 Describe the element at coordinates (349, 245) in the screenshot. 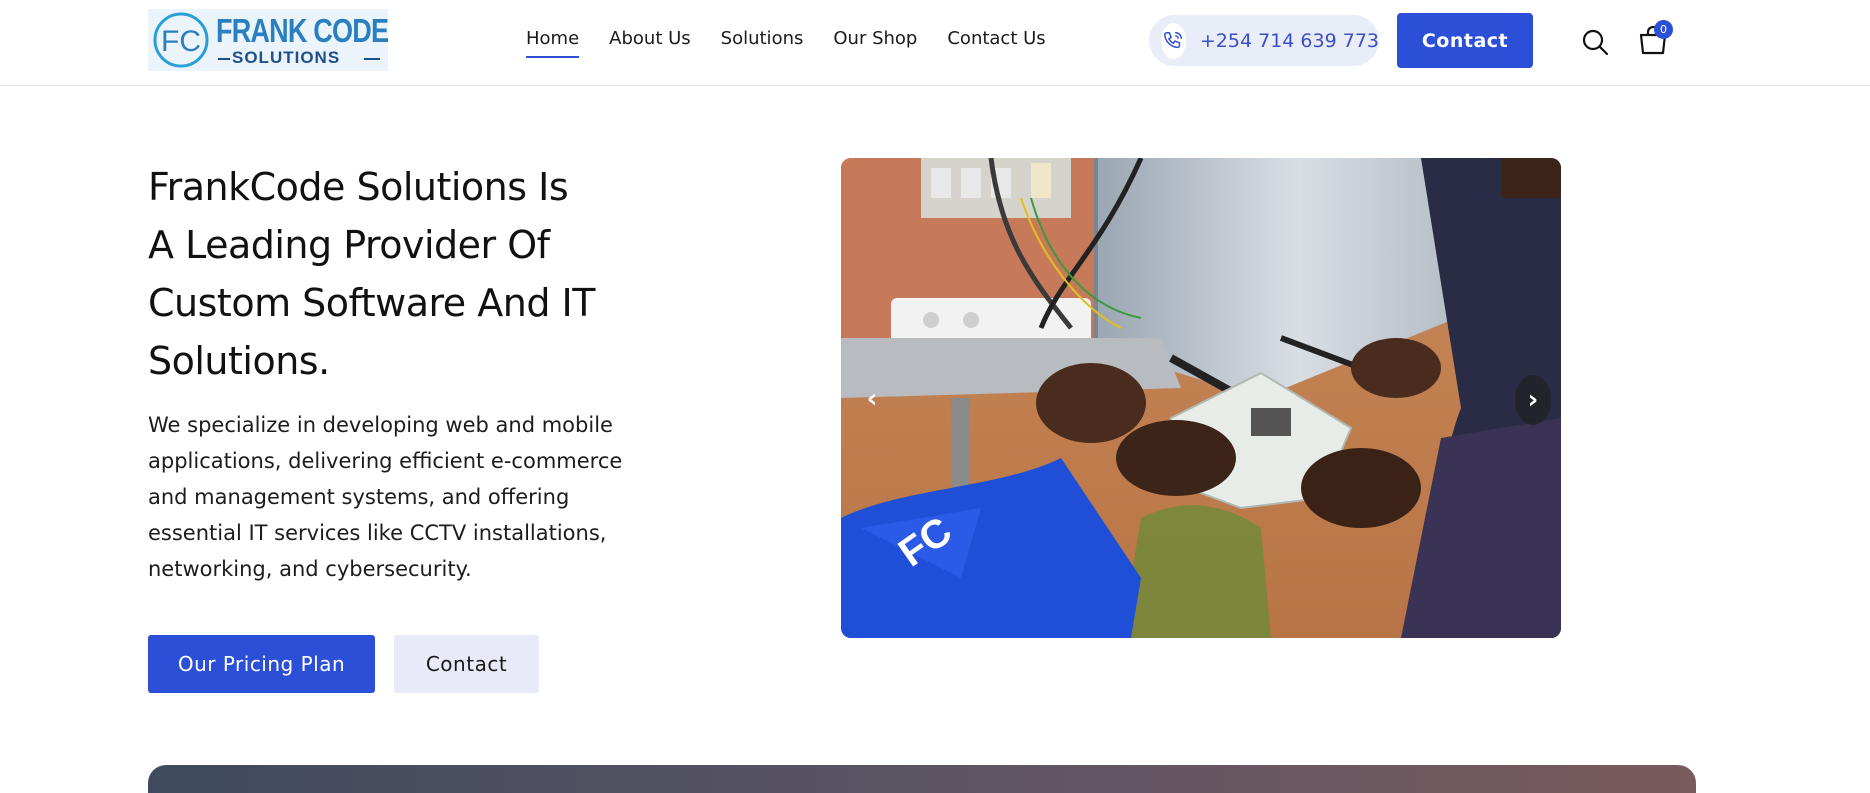

I see `hero-title-line: A Leading Provider Of` at that location.